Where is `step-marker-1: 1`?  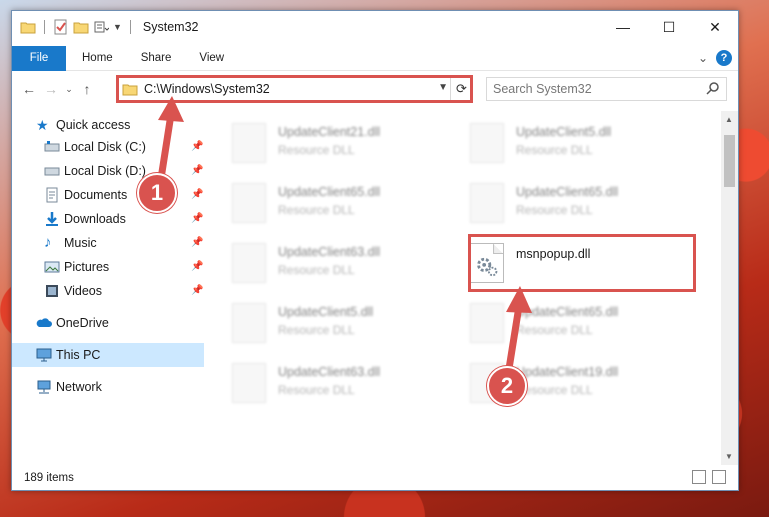 step-marker-1: 1 is located at coordinates (157, 193).